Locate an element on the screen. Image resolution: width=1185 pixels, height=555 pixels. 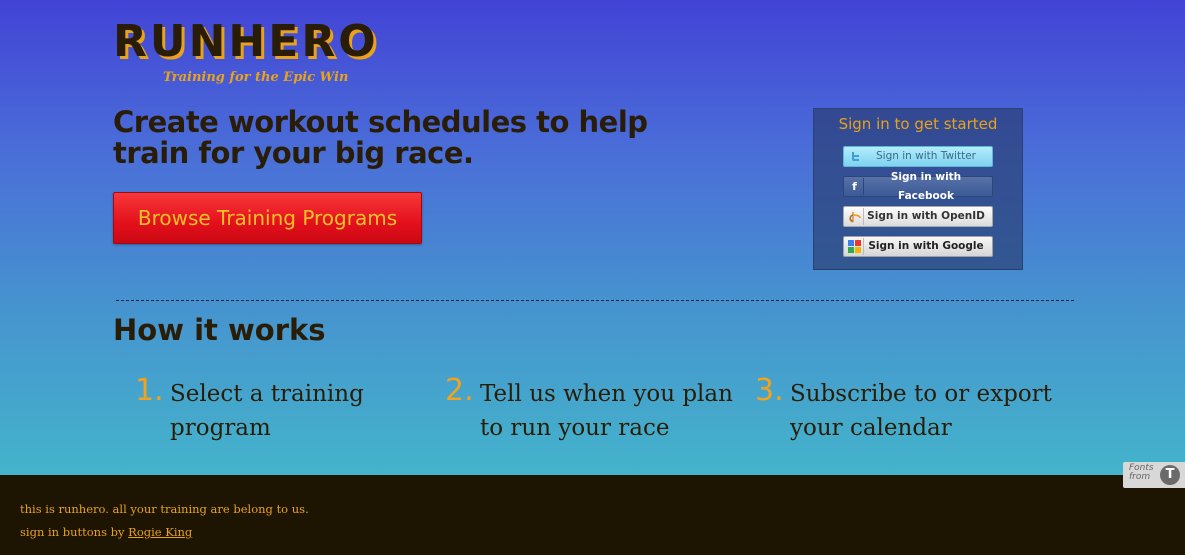
step-number: 1. is located at coordinates (149, 390).